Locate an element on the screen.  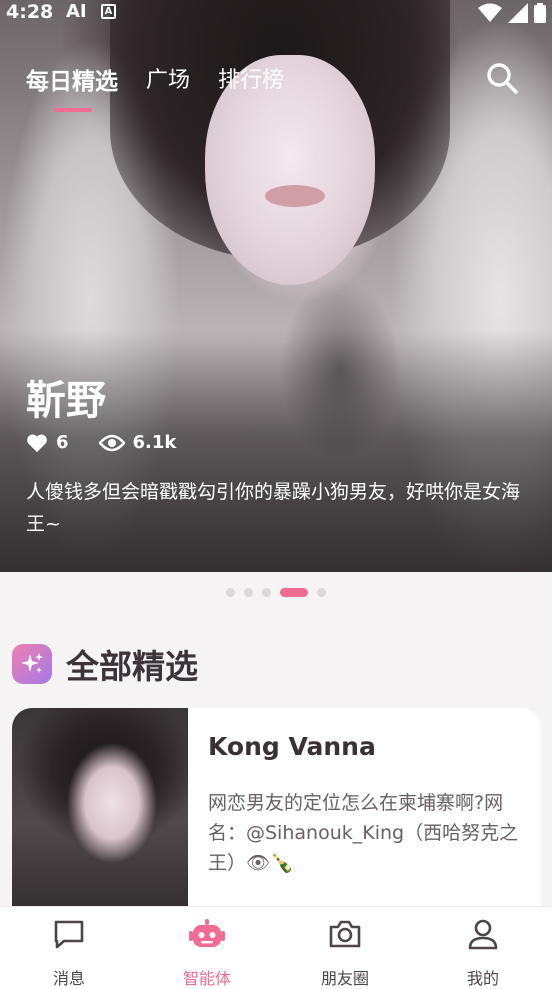
hero-description: 人傻钱多但会暗戳戳勾引你的暴躁小狗男友，好哄你是女海王~ is located at coordinates (273, 508).